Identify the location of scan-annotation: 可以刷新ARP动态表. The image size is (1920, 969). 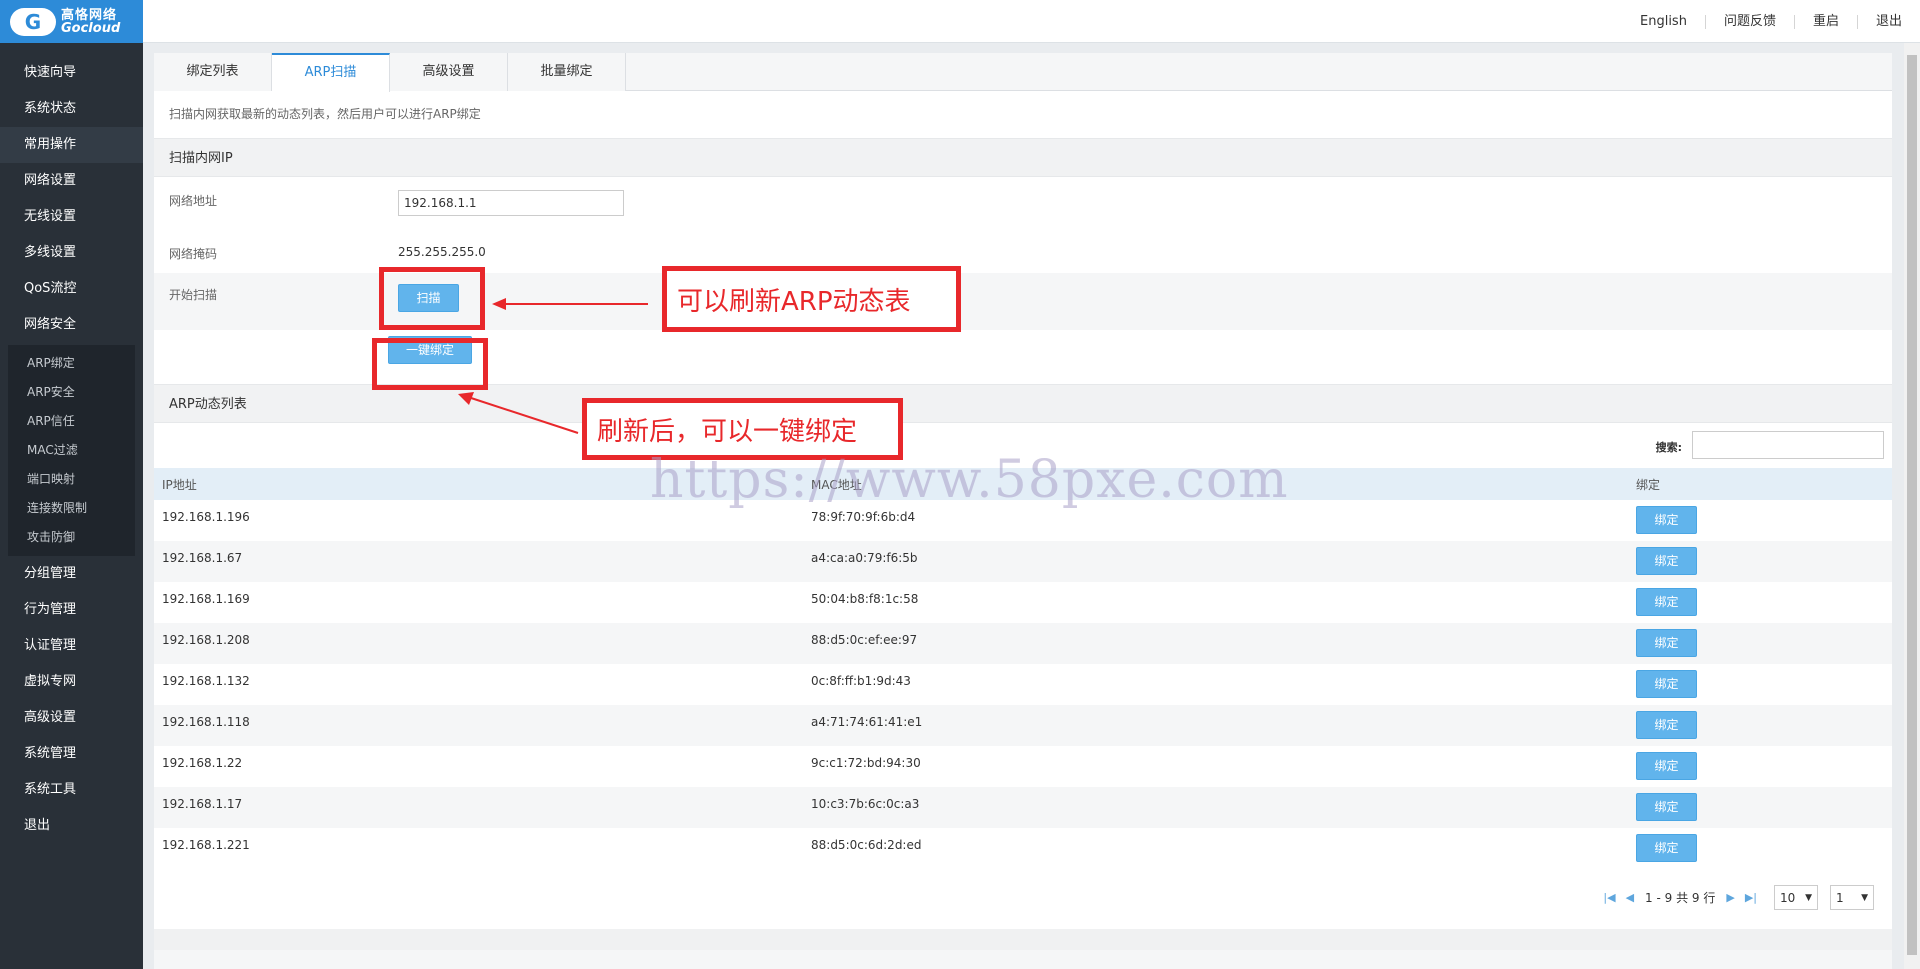
(811, 299).